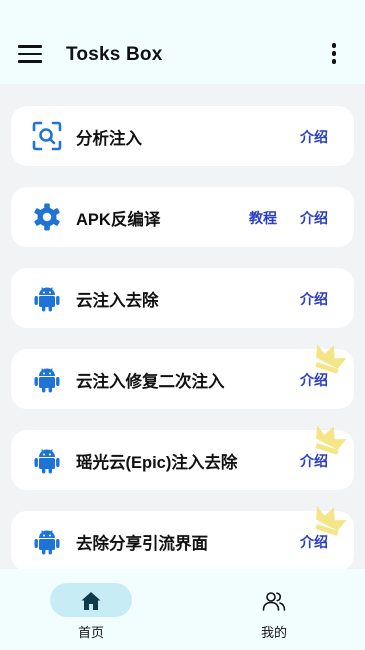 The width and height of the screenshot is (365, 650). I want to click on bottom-navigation: 首页 我的, so click(182, 609).